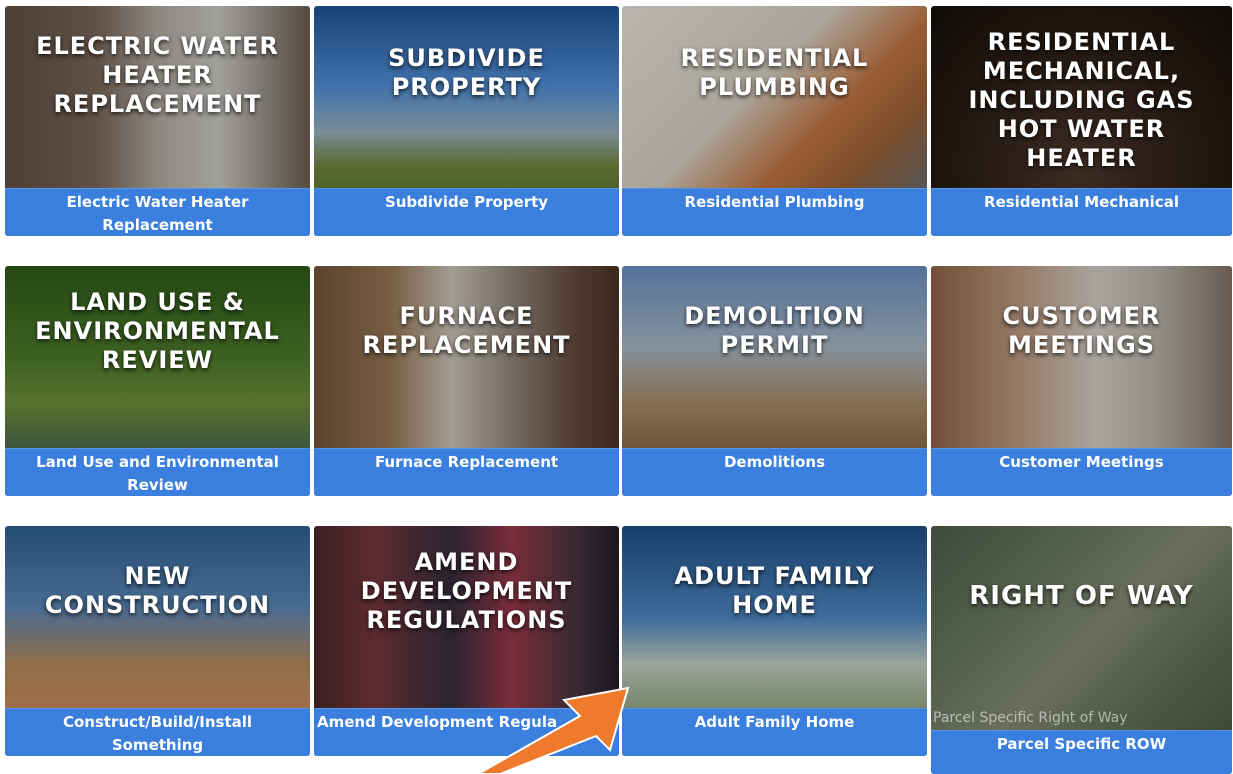  I want to click on tile-label: Parcel Specific ROW, so click(1081, 752).